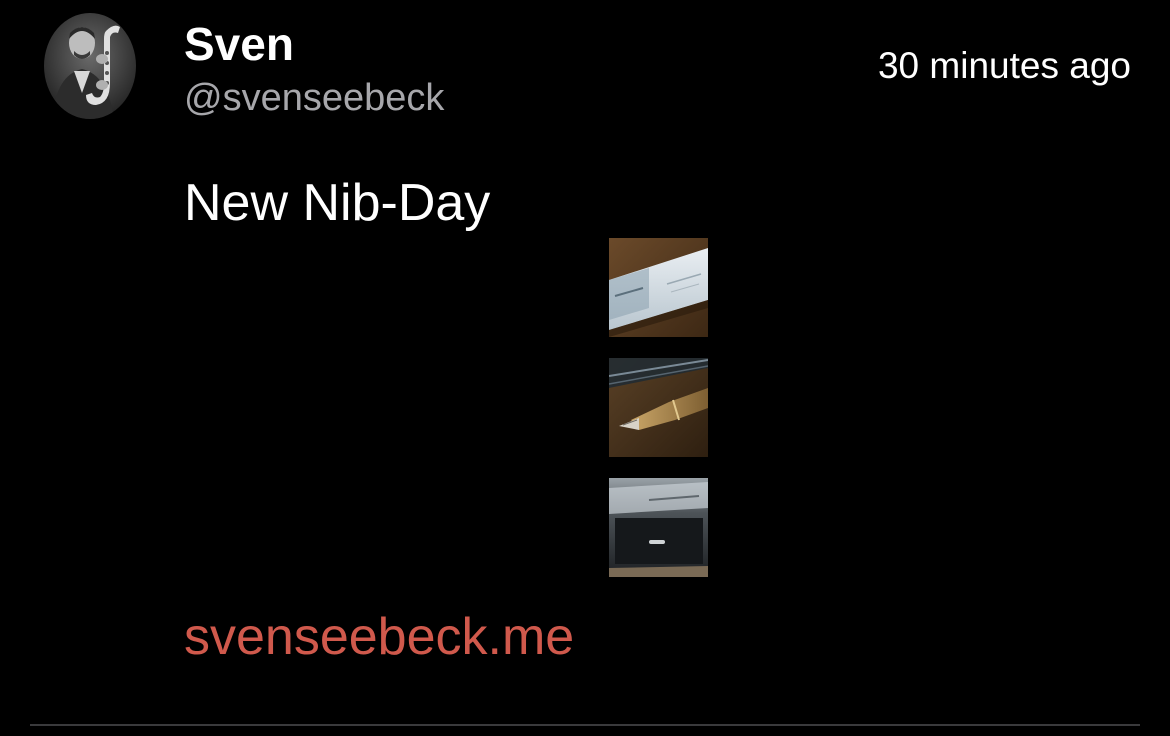 The height and width of the screenshot is (736, 1170). Describe the element at coordinates (239, 44) in the screenshot. I see `author-display-name: Sven` at that location.